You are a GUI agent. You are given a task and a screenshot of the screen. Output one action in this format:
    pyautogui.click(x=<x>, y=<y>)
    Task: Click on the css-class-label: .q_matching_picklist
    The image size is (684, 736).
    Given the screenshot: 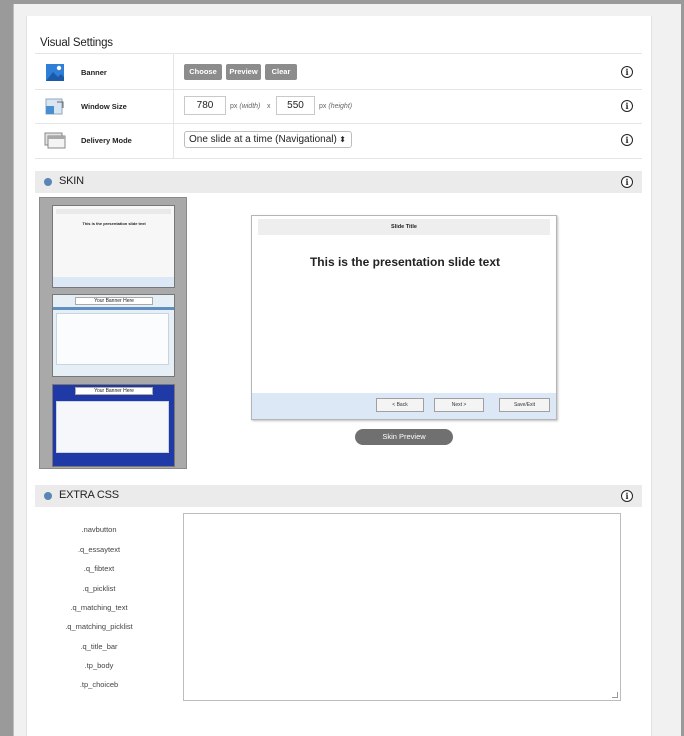 What is the action you would take?
    pyautogui.click(x=99, y=626)
    